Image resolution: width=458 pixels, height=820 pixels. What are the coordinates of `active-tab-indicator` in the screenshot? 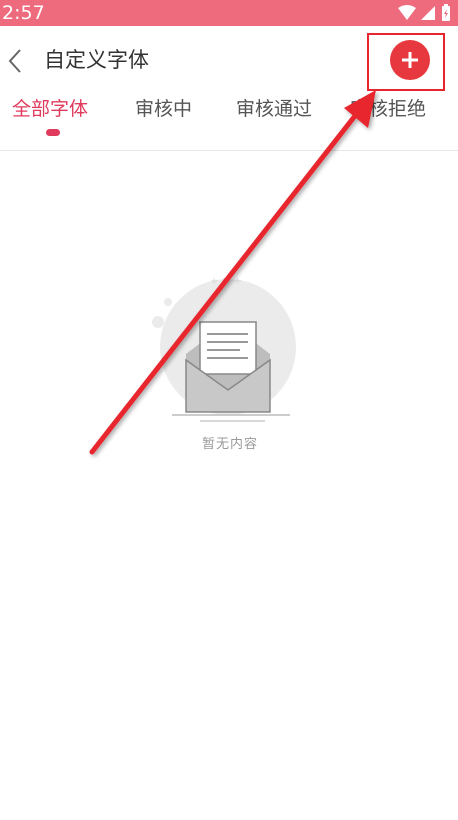 It's located at (53, 132).